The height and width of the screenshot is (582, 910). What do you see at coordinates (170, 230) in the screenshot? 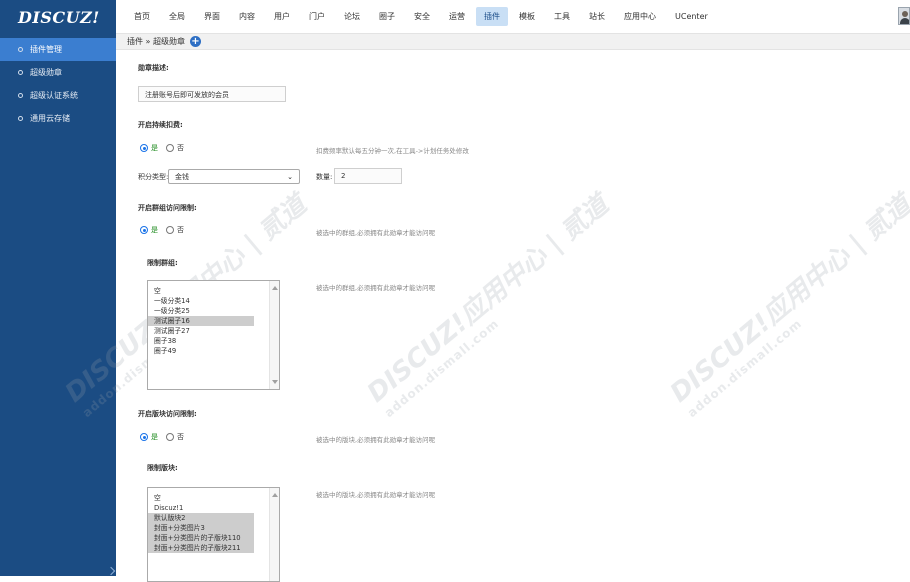
I see `group-no-radio` at bounding box center [170, 230].